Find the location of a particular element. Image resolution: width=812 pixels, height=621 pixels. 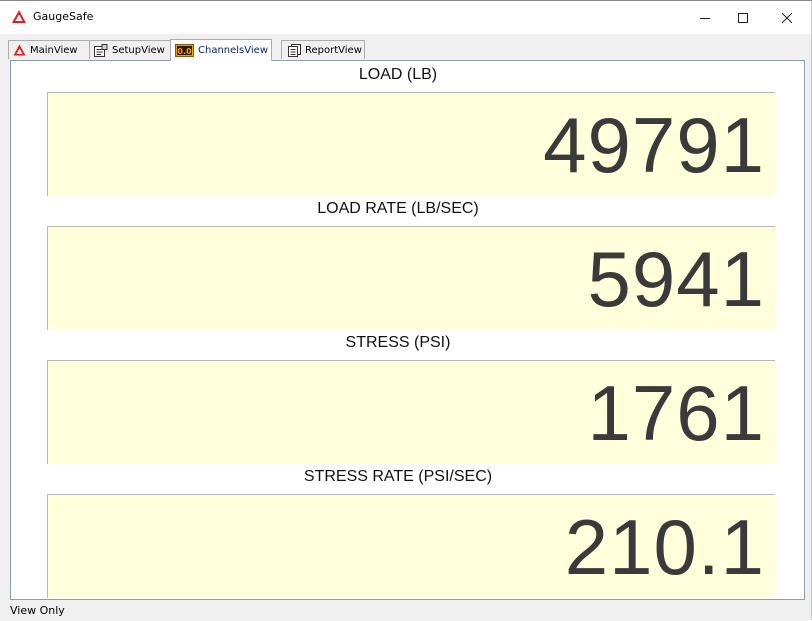

channel-label-stress-rate: STRESS RATE (PSI/SEC) is located at coordinates (398, 476).